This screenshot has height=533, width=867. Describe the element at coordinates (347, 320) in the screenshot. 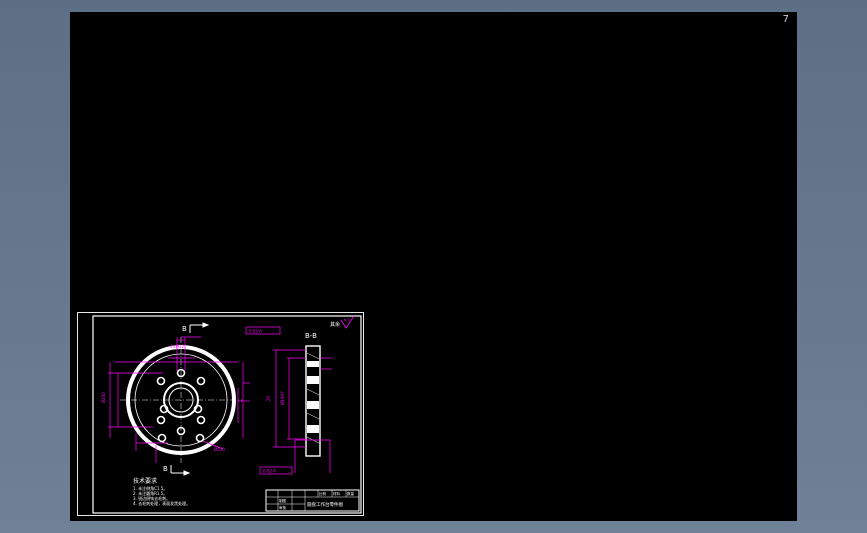

I see `roughness-value: 6.3` at that location.